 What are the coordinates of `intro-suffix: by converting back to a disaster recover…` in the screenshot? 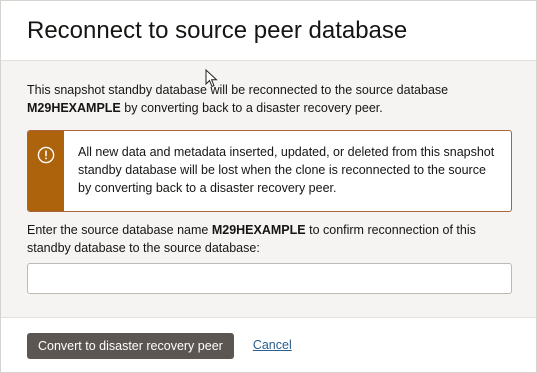 It's located at (251, 108).